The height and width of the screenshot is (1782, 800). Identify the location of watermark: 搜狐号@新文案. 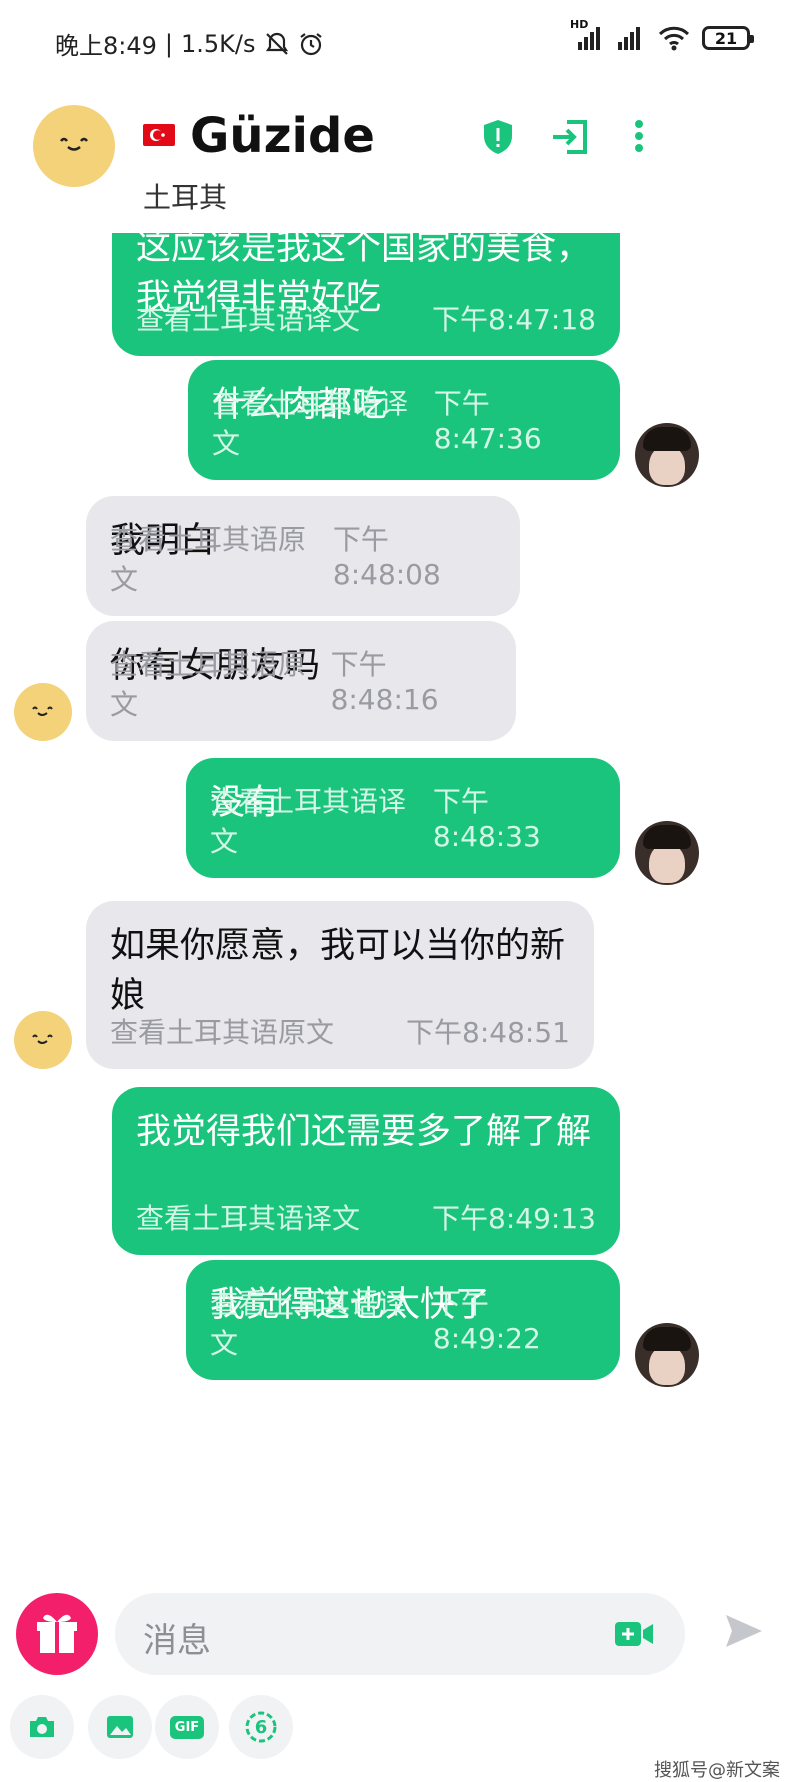
(717, 1770).